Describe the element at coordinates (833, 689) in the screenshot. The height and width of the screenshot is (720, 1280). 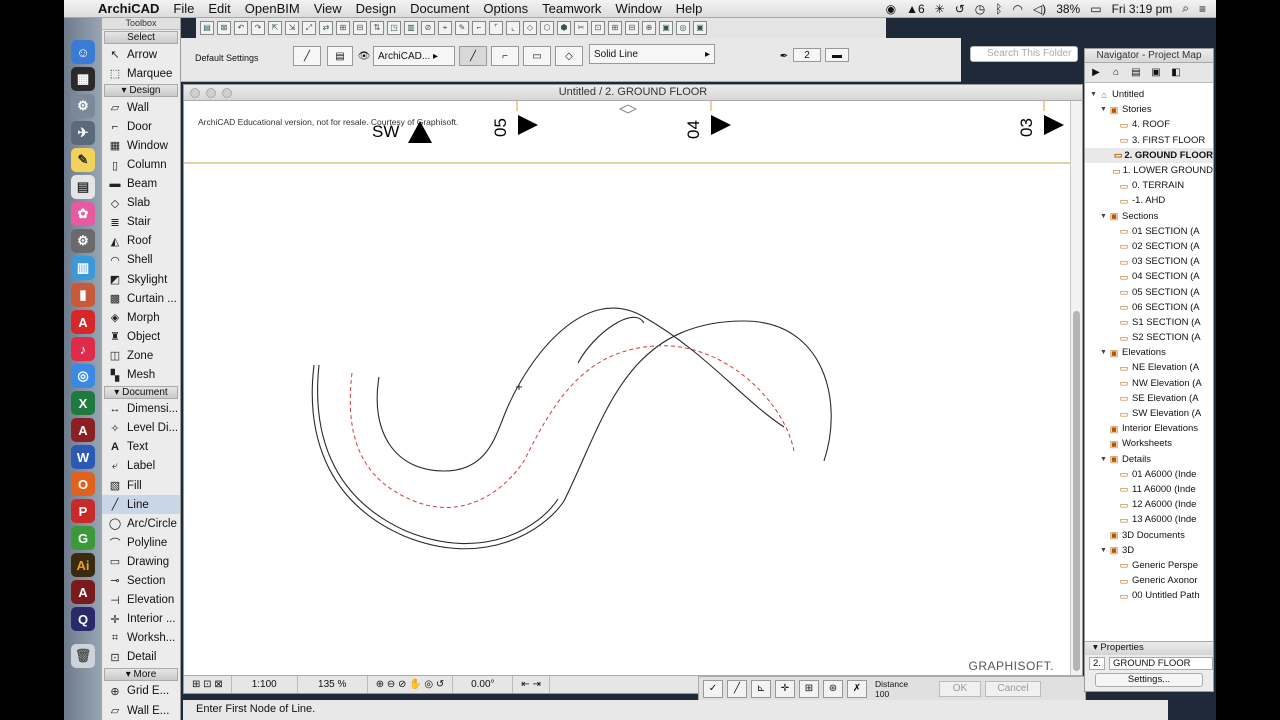
I see `gravity-icon: ⊛` at that location.